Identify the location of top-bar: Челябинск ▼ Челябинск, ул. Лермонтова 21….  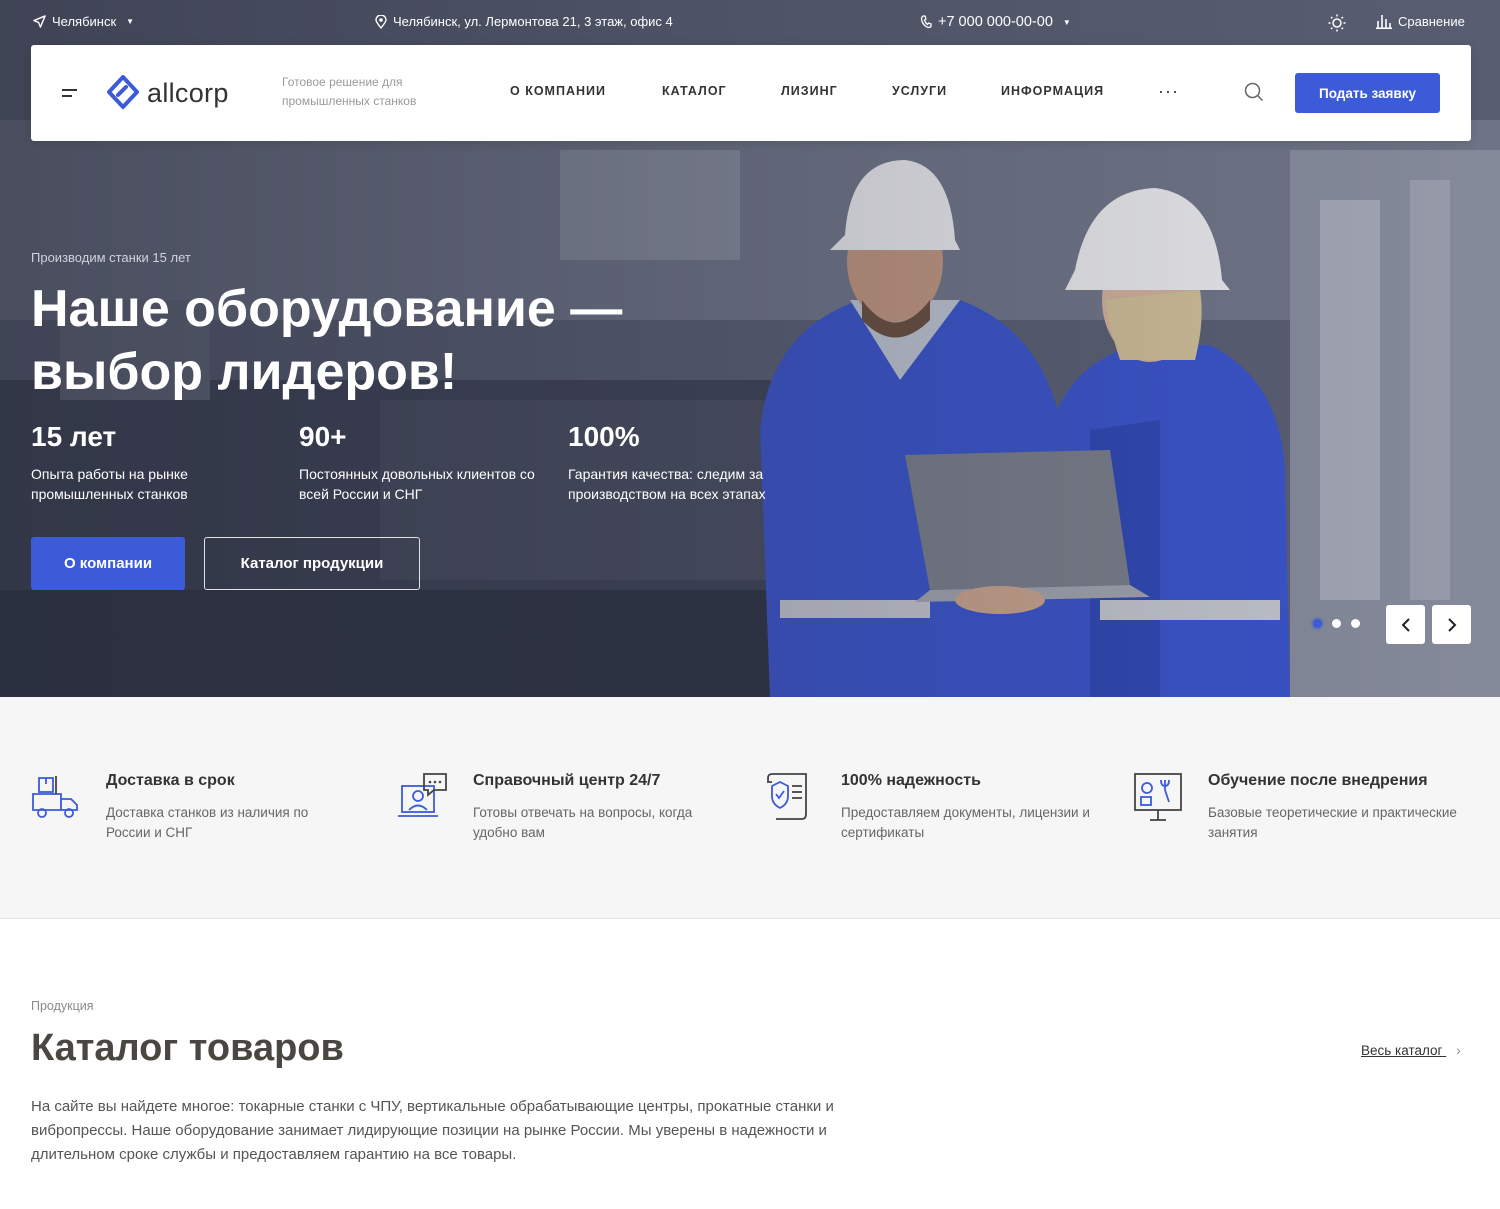
(750, 22).